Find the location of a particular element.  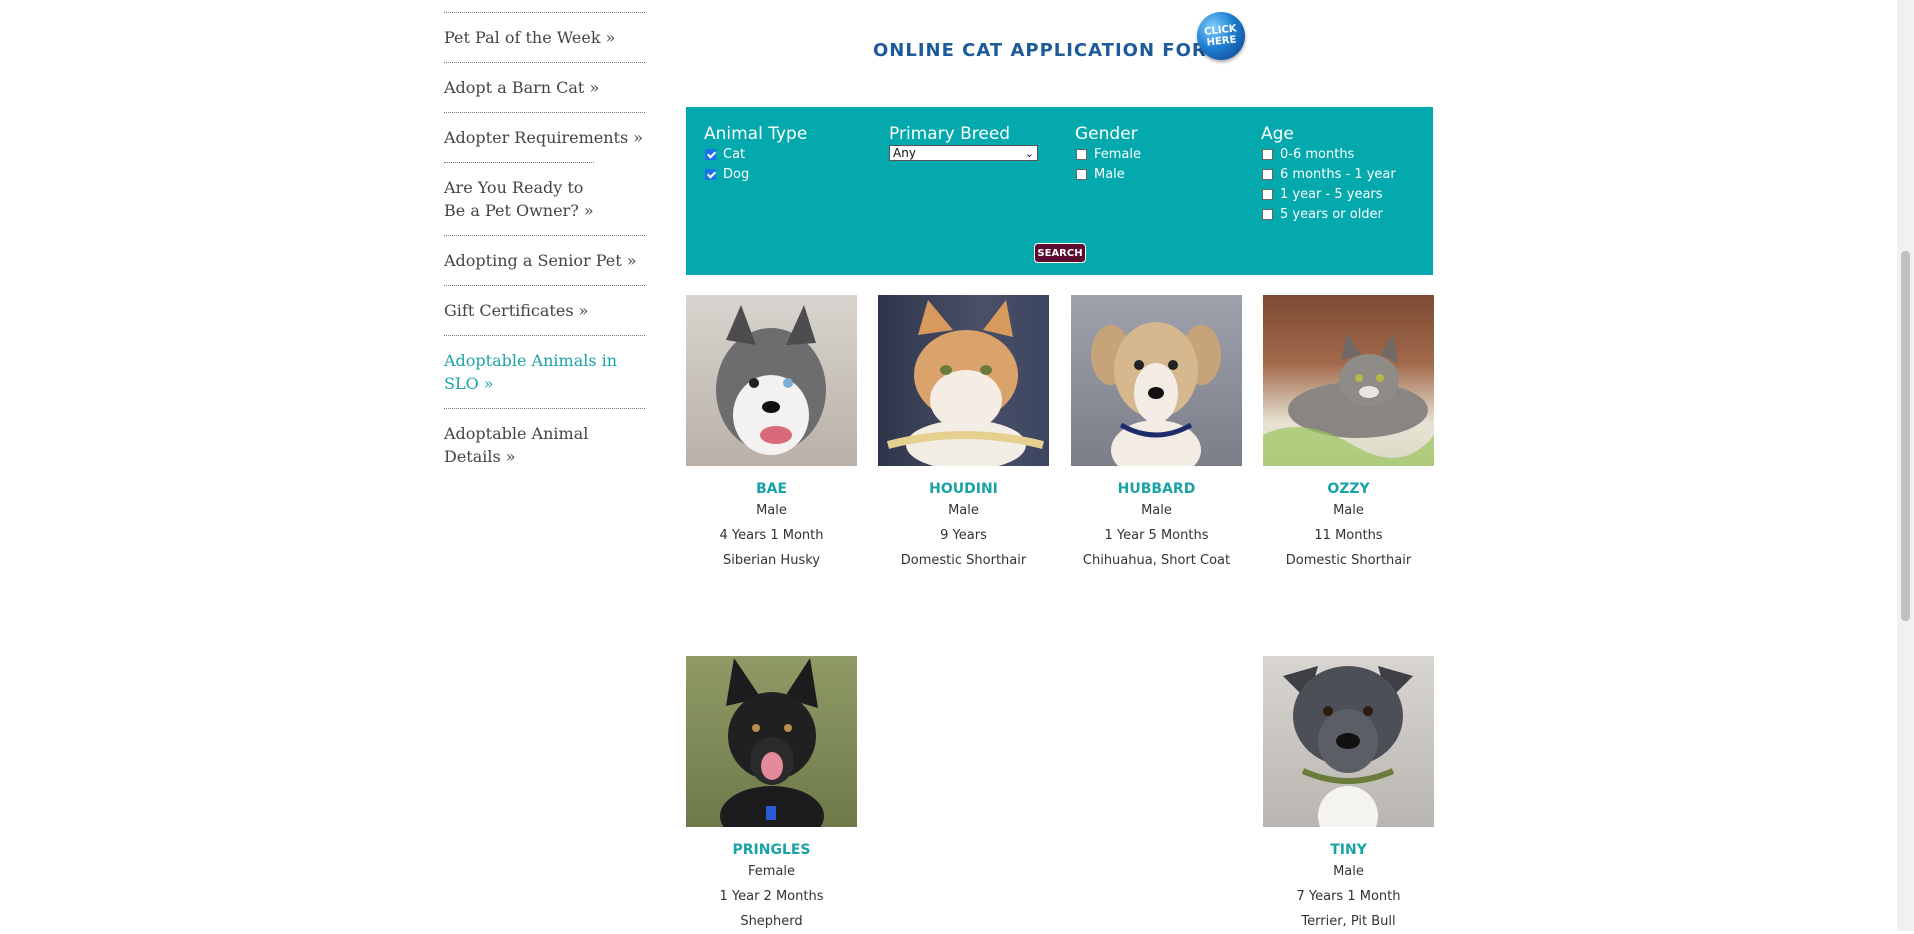

male-label: Male is located at coordinates (1109, 174).